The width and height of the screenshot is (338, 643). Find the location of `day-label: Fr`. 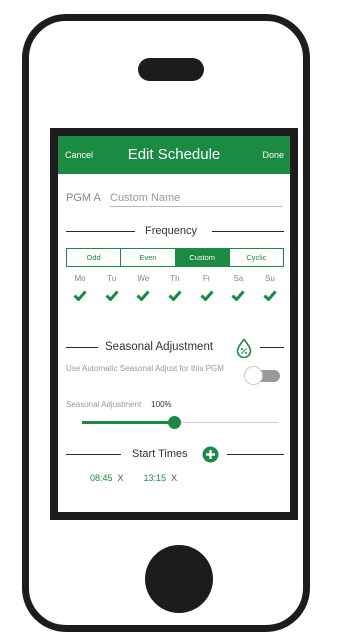

day-label: Fr is located at coordinates (206, 278).